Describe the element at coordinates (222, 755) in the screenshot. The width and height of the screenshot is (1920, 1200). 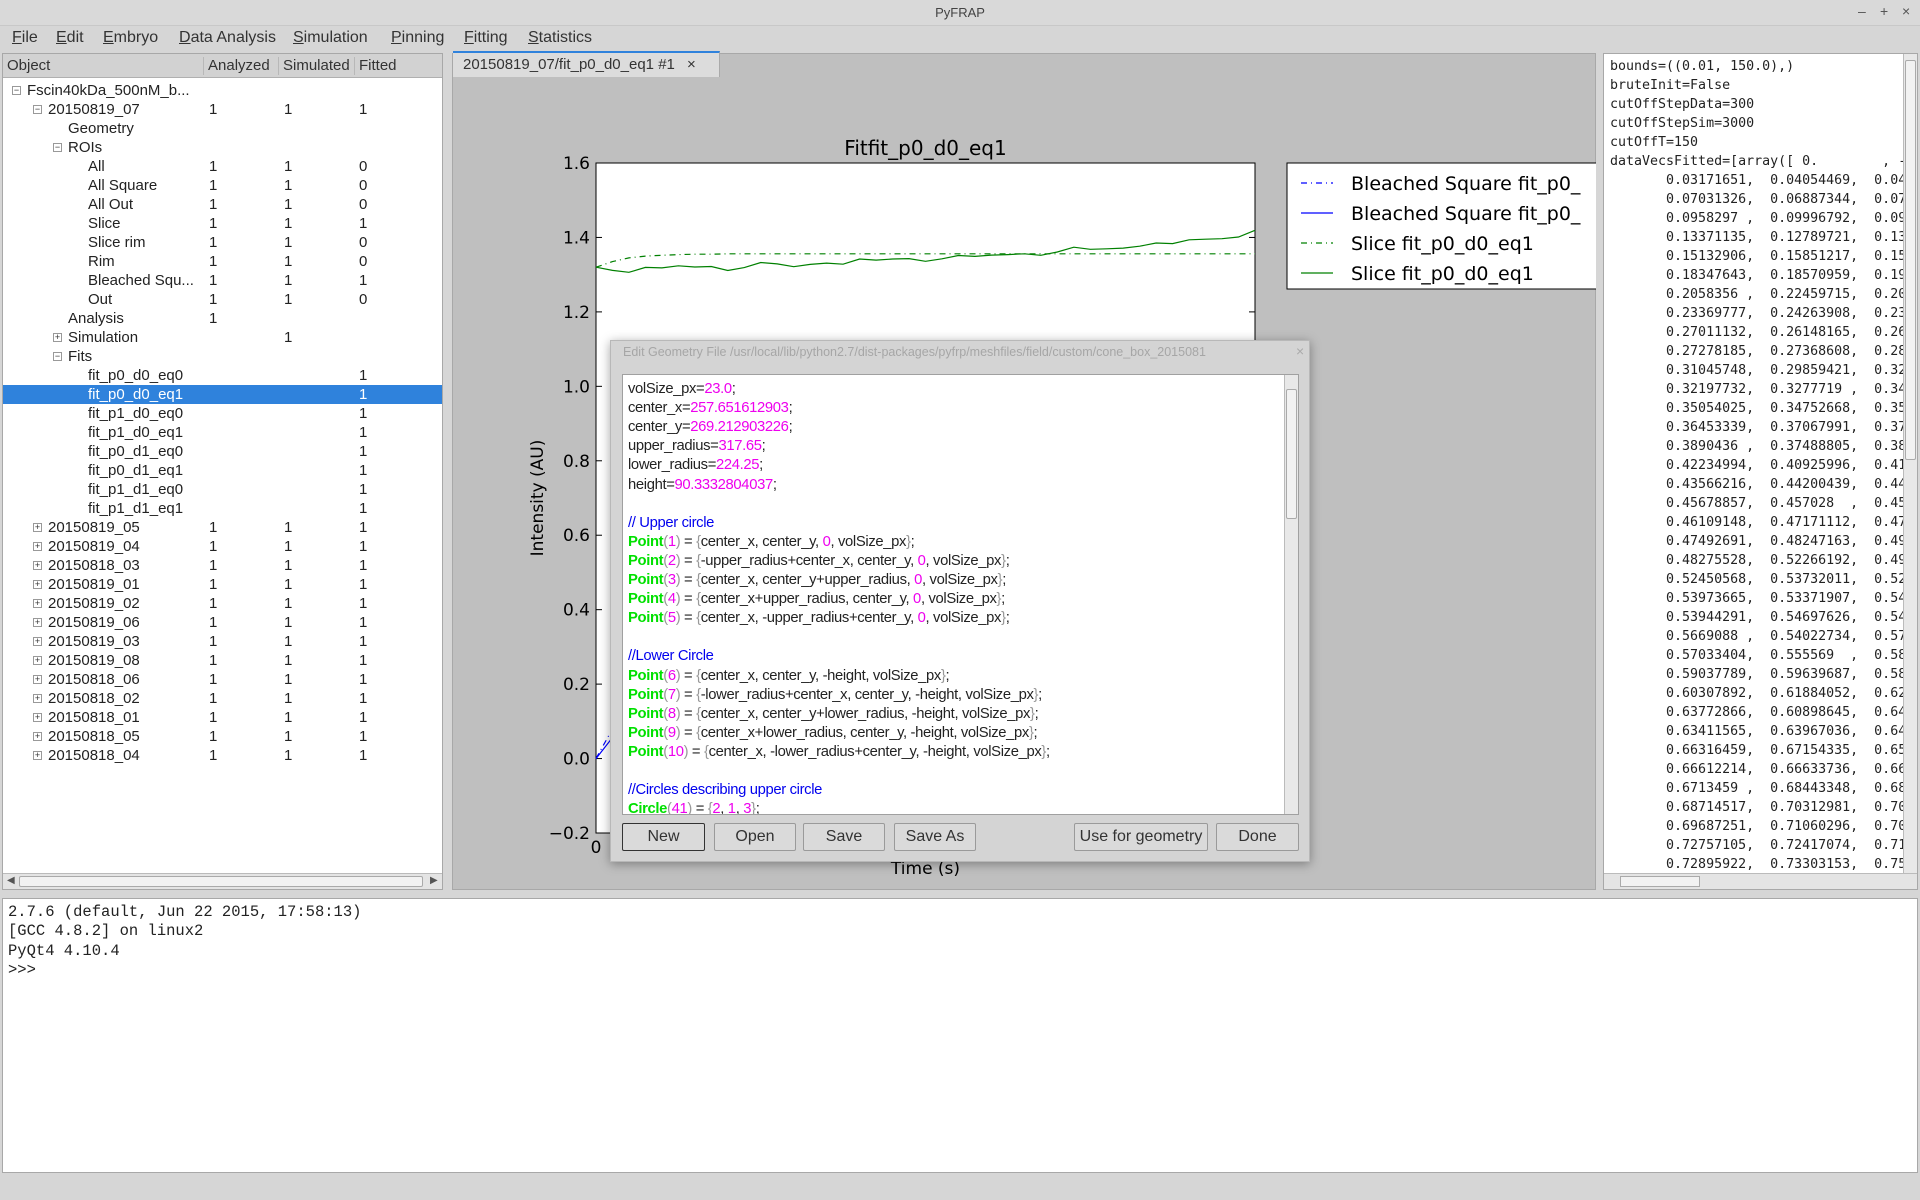
I see `tree-row: +20150818_04 1 1 1` at that location.